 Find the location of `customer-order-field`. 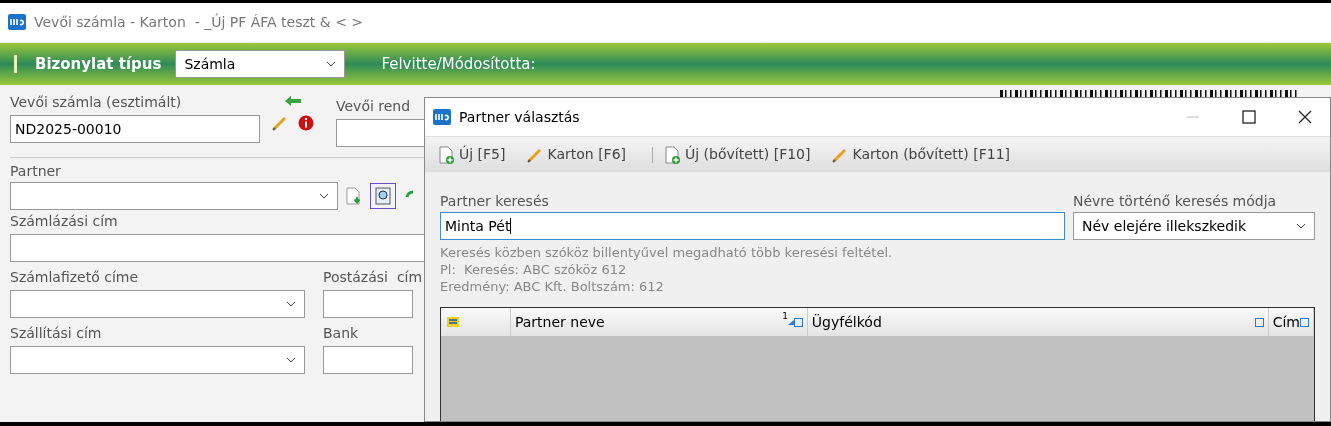

customer-order-field is located at coordinates (381, 133).